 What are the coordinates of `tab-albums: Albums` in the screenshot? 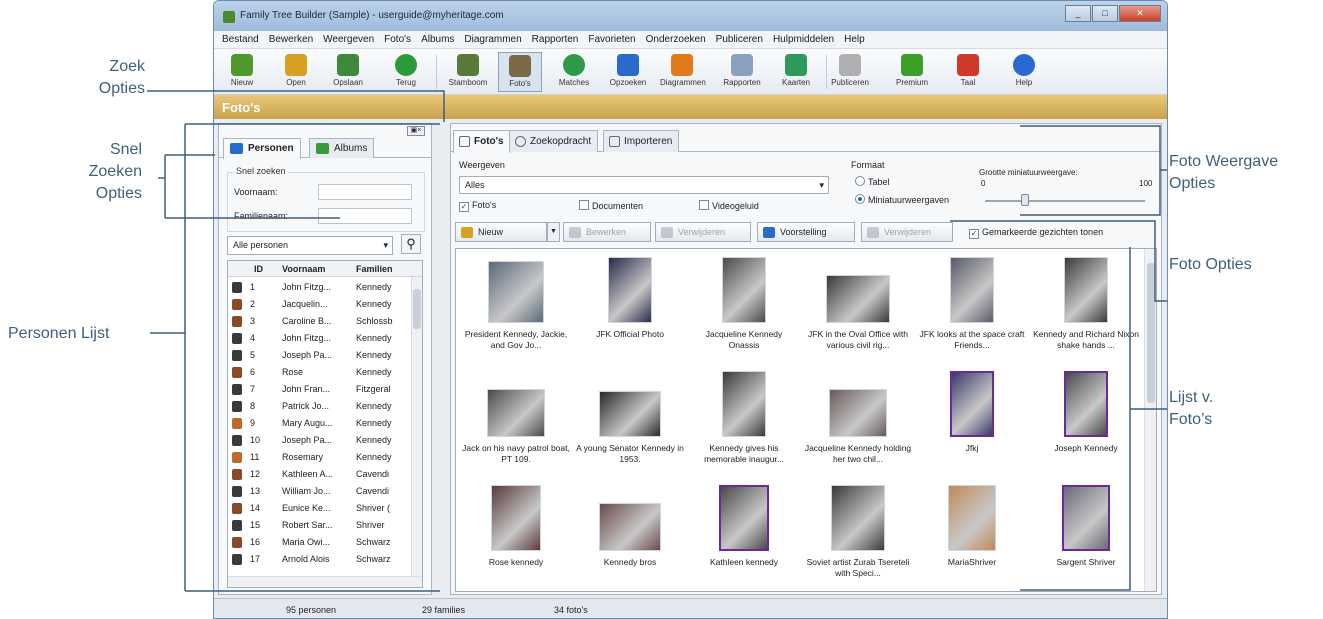 It's located at (342, 148).